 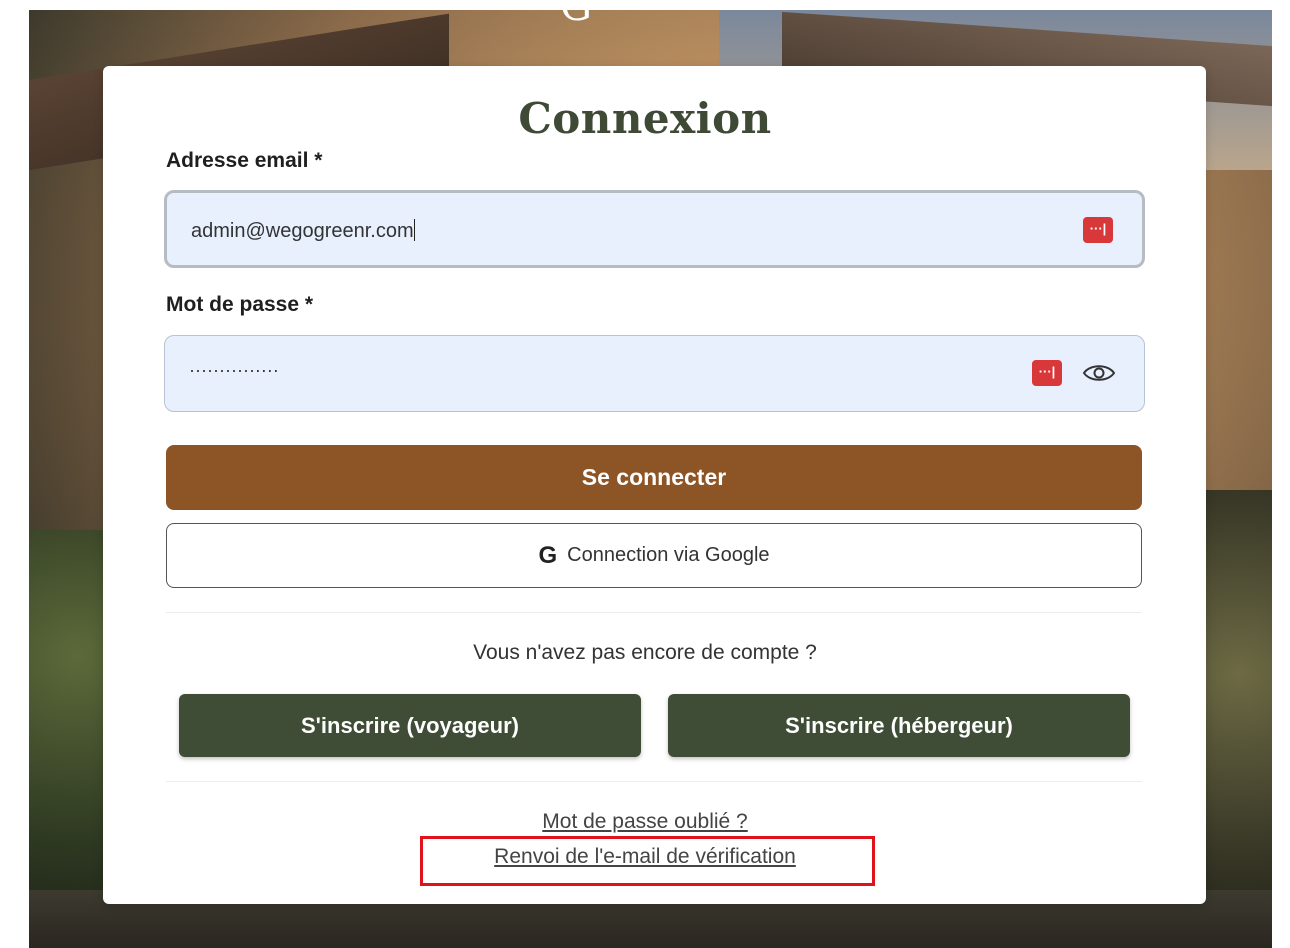 What do you see at coordinates (234, 370) in the screenshot?
I see `password-value: ···············` at bounding box center [234, 370].